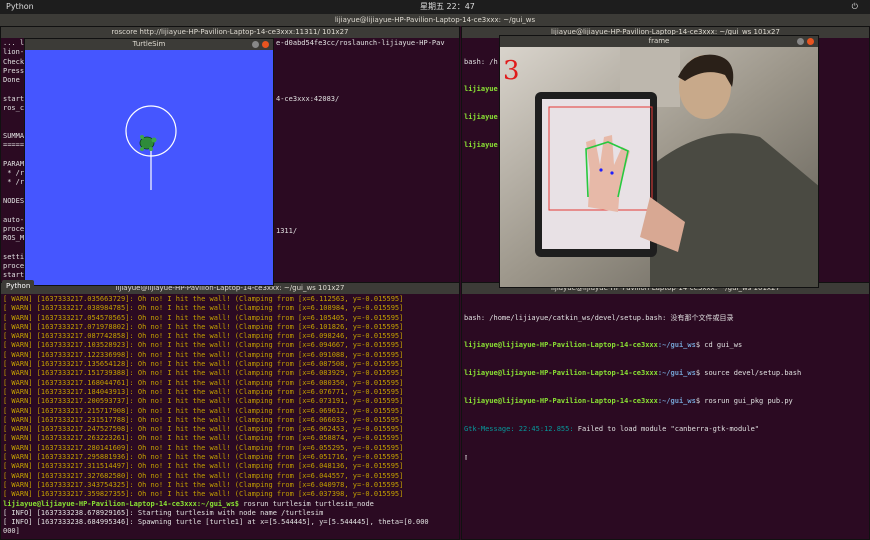  Describe the element at coordinates (308, 99) in the screenshot. I see `roscore-frag-2: 4-ce3xxx:42083/` at that location.